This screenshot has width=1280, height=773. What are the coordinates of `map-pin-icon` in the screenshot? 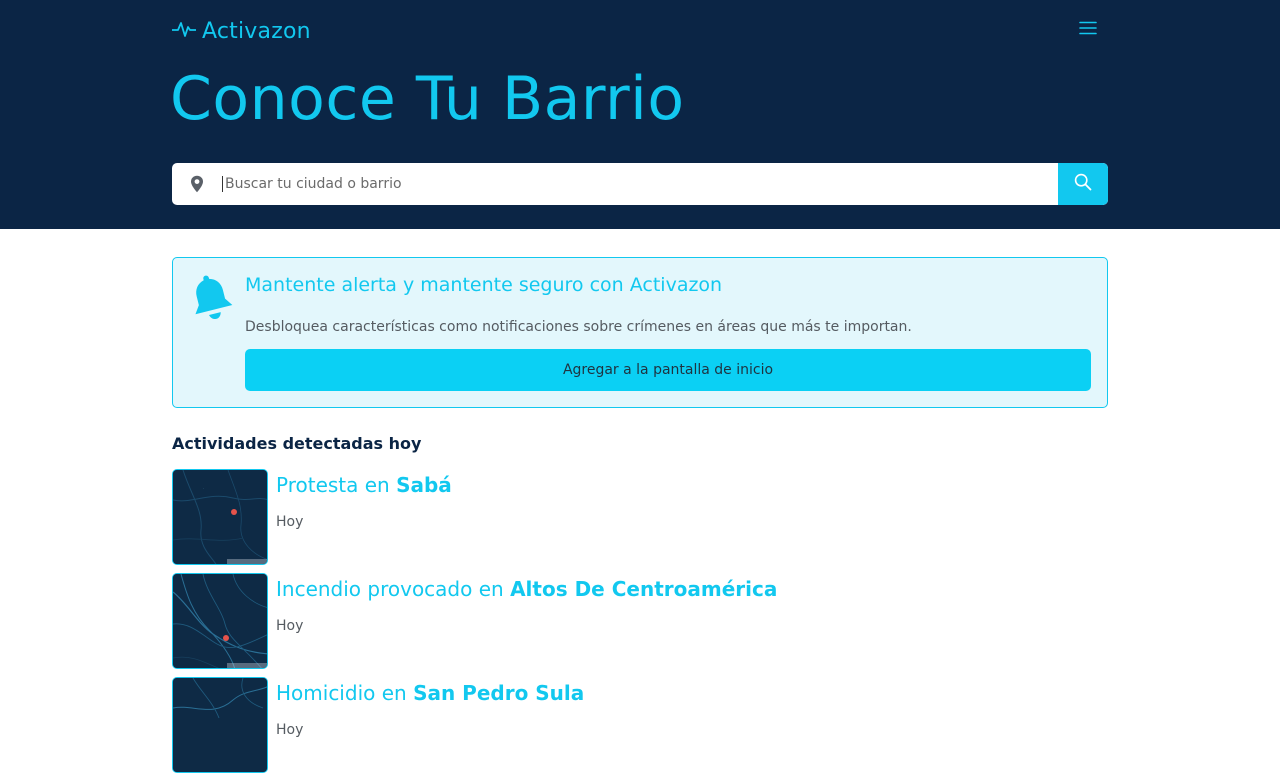 It's located at (197, 184).